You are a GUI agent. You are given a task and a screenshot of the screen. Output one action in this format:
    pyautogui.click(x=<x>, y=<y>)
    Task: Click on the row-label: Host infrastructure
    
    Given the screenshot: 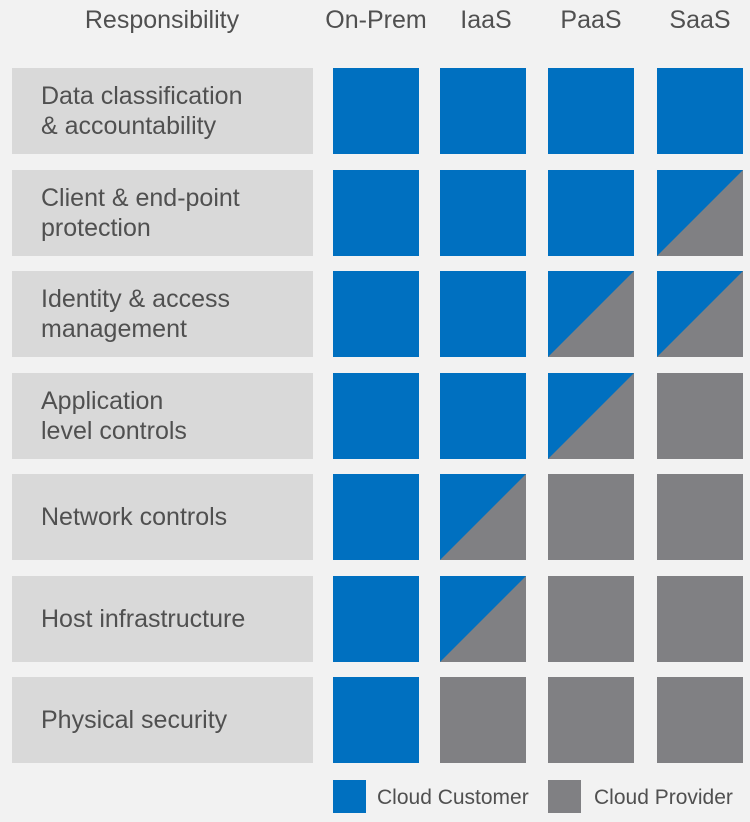 What is the action you would take?
    pyautogui.click(x=162, y=619)
    